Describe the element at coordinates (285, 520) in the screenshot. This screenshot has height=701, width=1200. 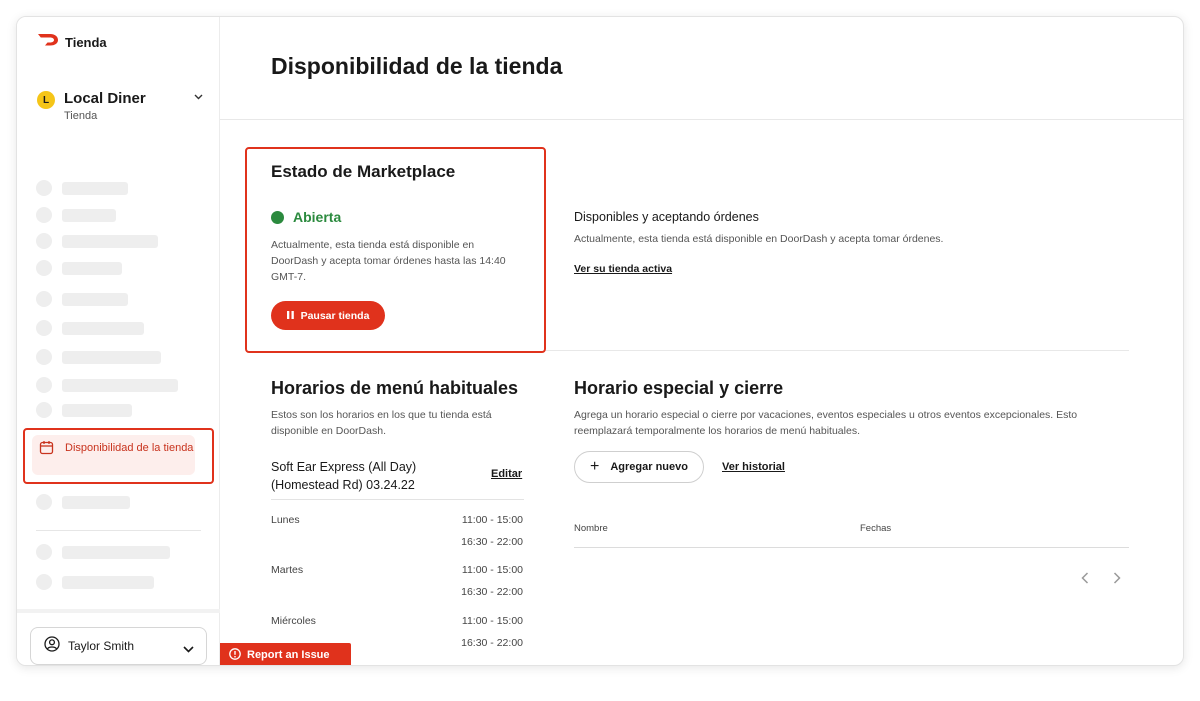
I see `day-label: Lunes` at that location.